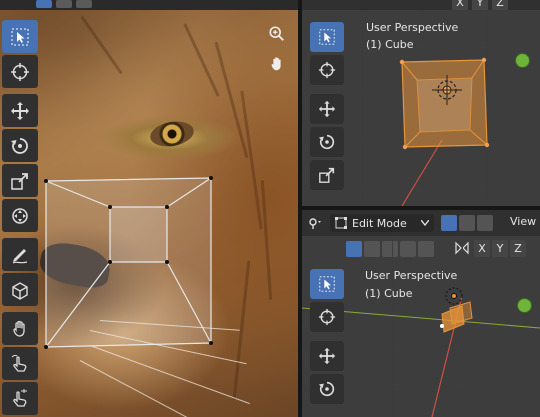 The image size is (540, 417). What do you see at coordinates (20, 363) in the screenshot?
I see `tweak-tool` at bounding box center [20, 363].